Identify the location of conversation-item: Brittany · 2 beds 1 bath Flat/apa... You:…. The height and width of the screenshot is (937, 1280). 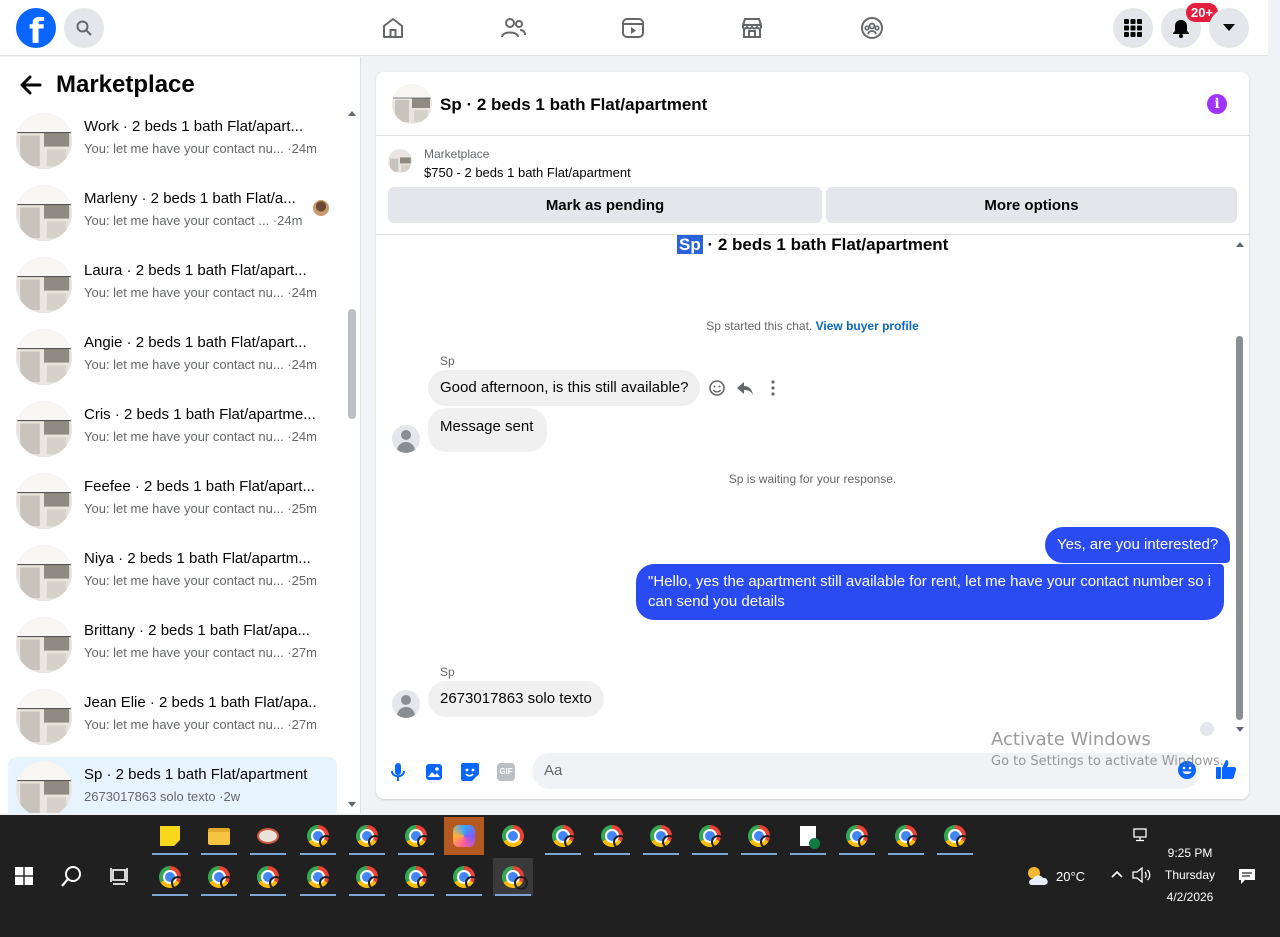
(172, 645).